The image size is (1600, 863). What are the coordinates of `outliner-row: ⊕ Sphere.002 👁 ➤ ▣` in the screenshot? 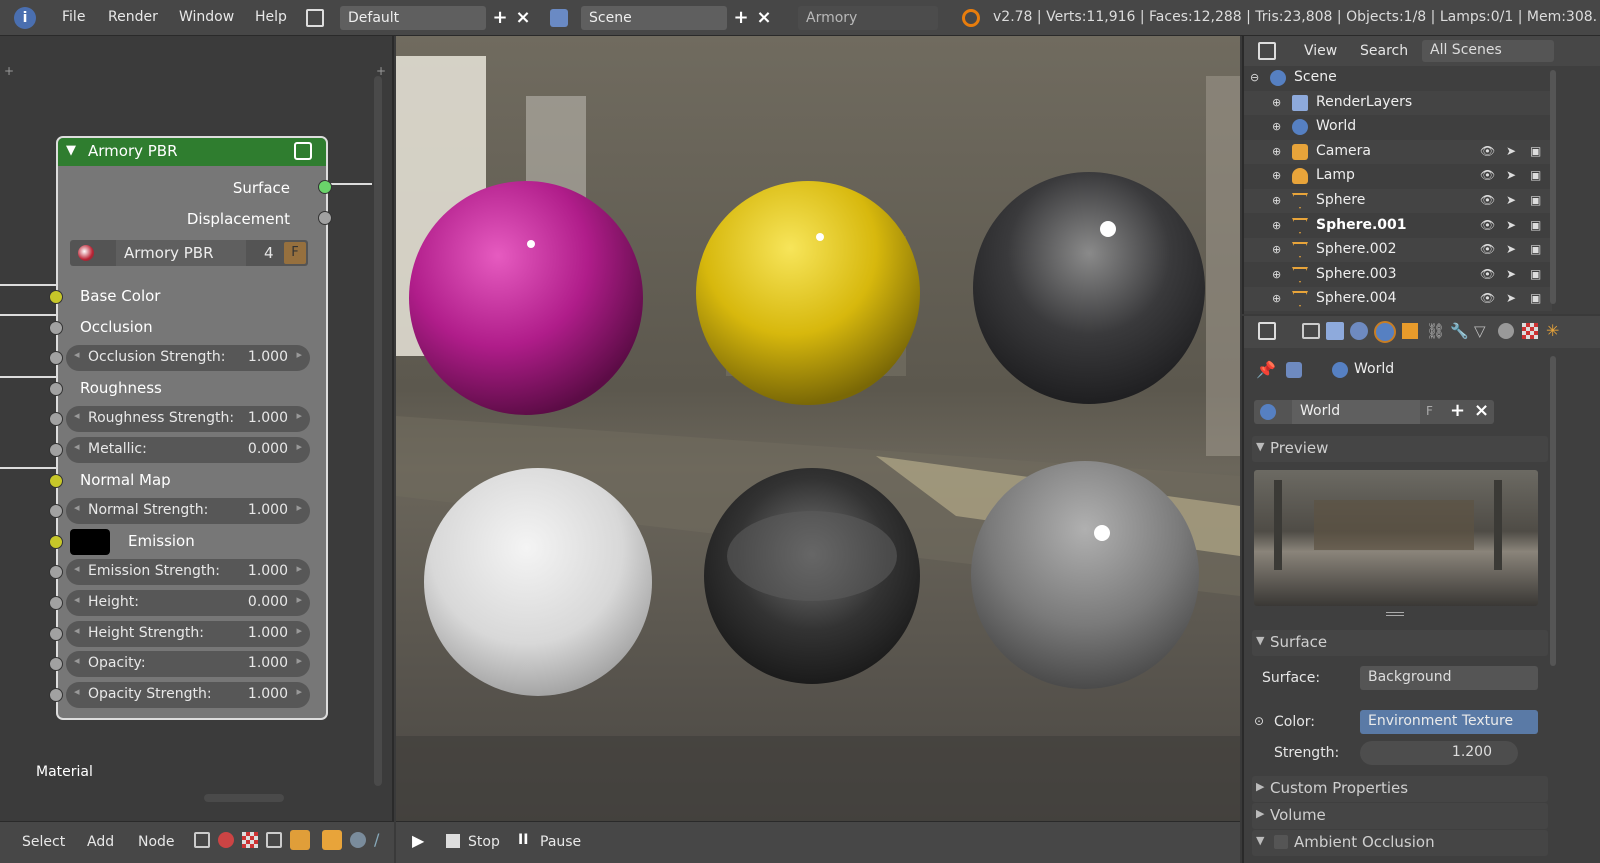 It's located at (1398, 250).